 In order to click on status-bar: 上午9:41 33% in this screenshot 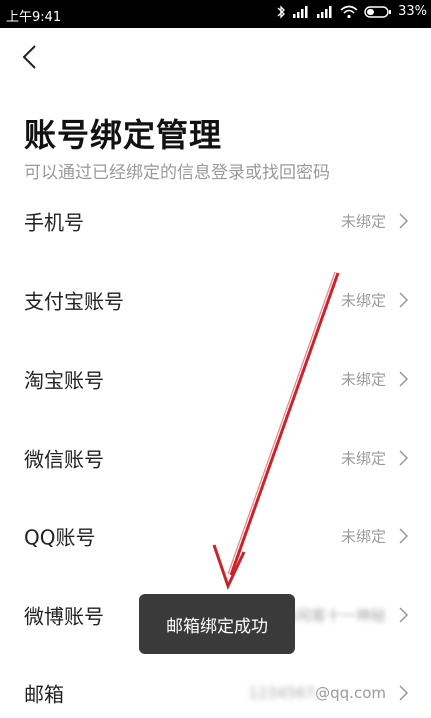, I will do `click(215, 14)`.